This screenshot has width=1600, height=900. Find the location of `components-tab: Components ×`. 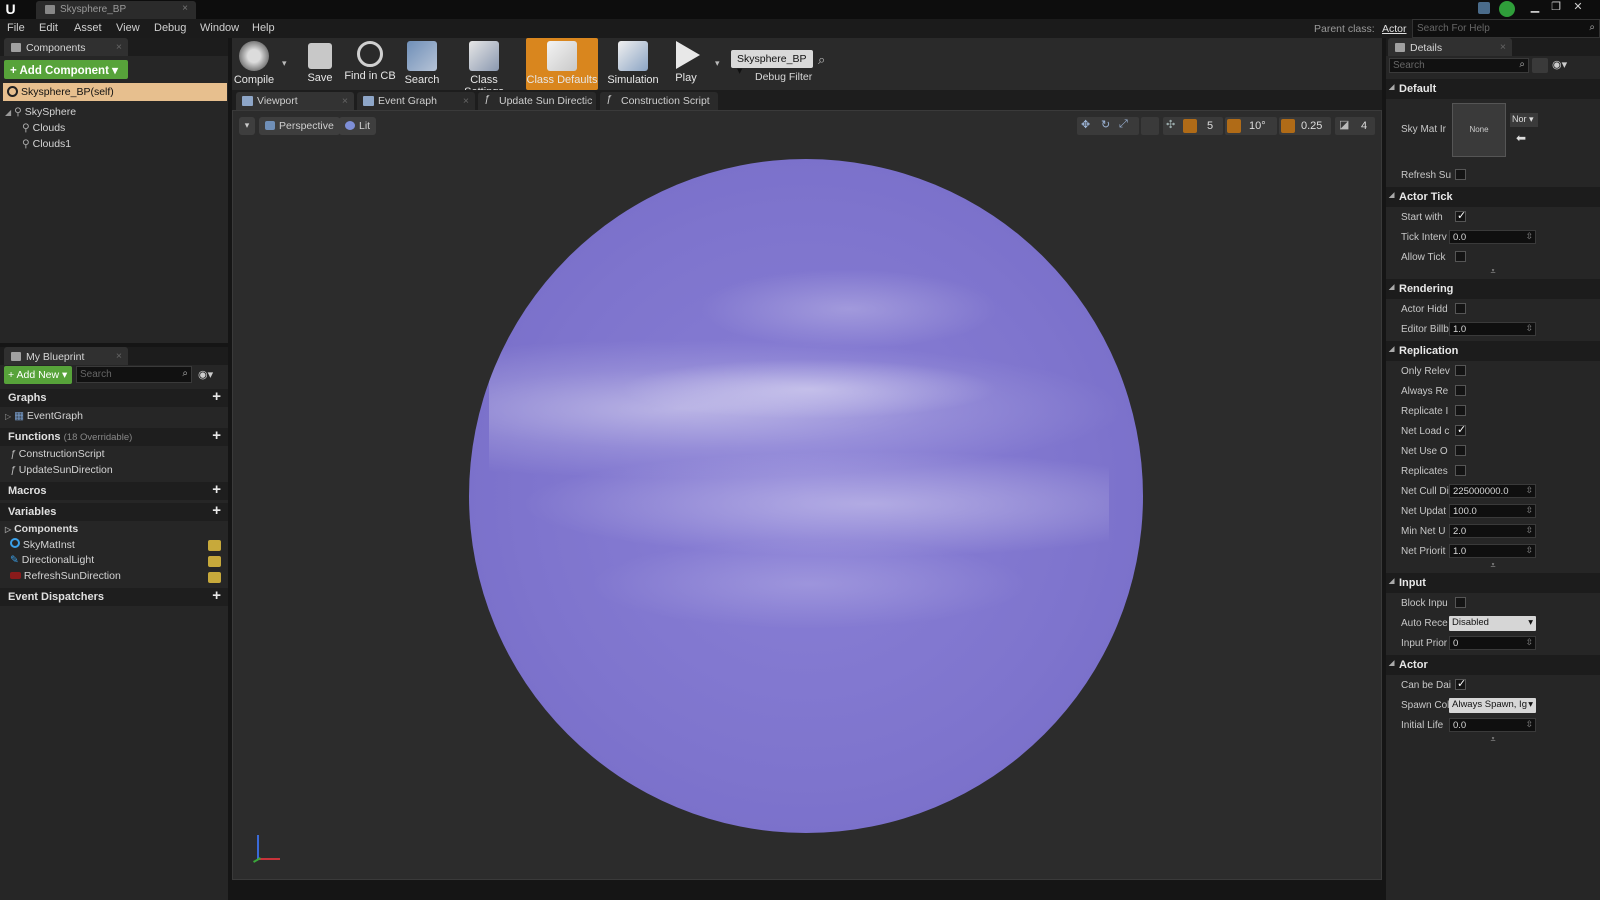

components-tab: Components × is located at coordinates (66, 47).